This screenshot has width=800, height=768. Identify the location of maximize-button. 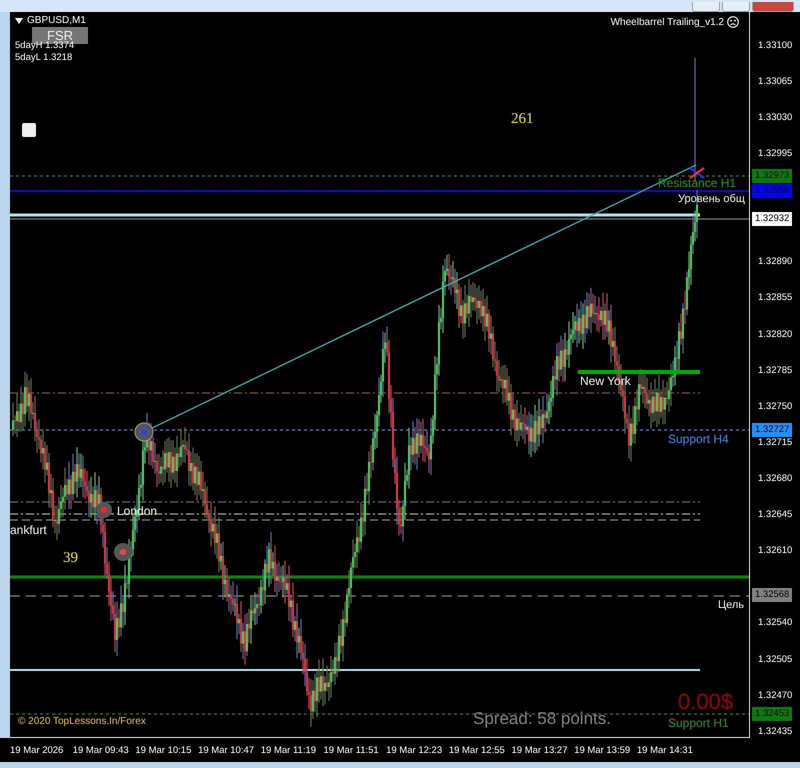
(736, 7).